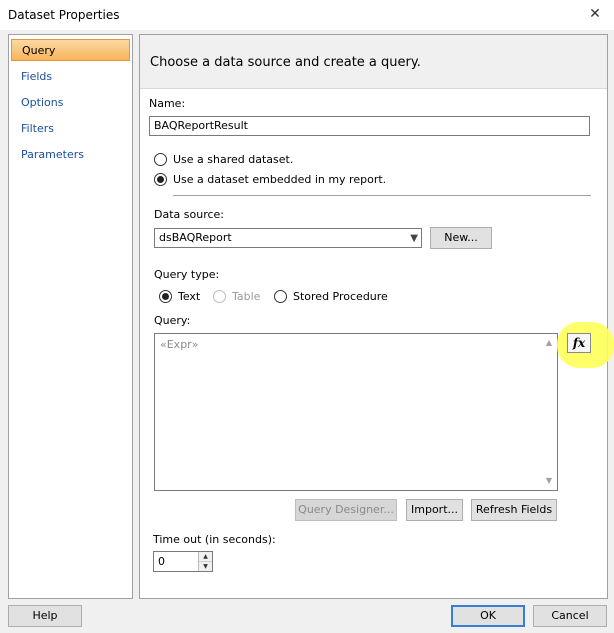 Image resolution: width=614 pixels, height=633 pixels. What do you see at coordinates (172, 320) in the screenshot?
I see `query-label: Query:` at bounding box center [172, 320].